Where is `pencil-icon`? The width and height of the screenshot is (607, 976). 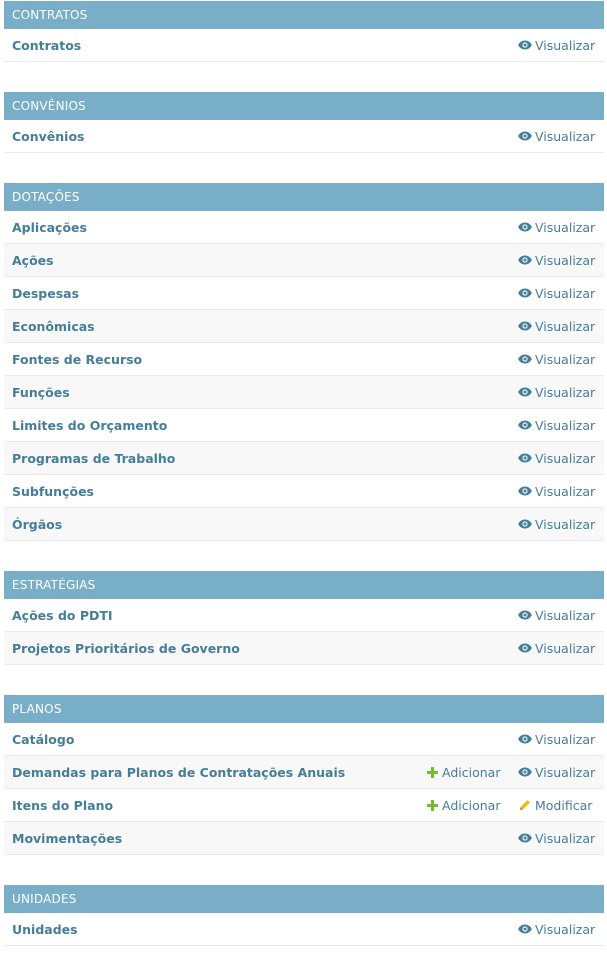 pencil-icon is located at coordinates (525, 805).